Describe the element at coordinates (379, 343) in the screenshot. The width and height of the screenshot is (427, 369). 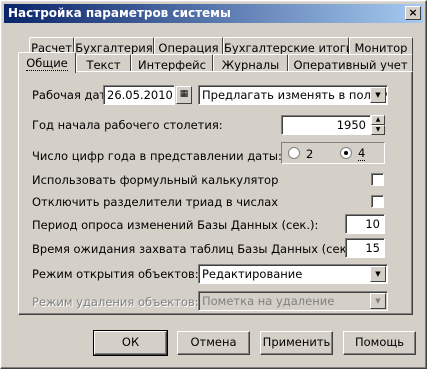
I see `help-button: Помощь` at that location.